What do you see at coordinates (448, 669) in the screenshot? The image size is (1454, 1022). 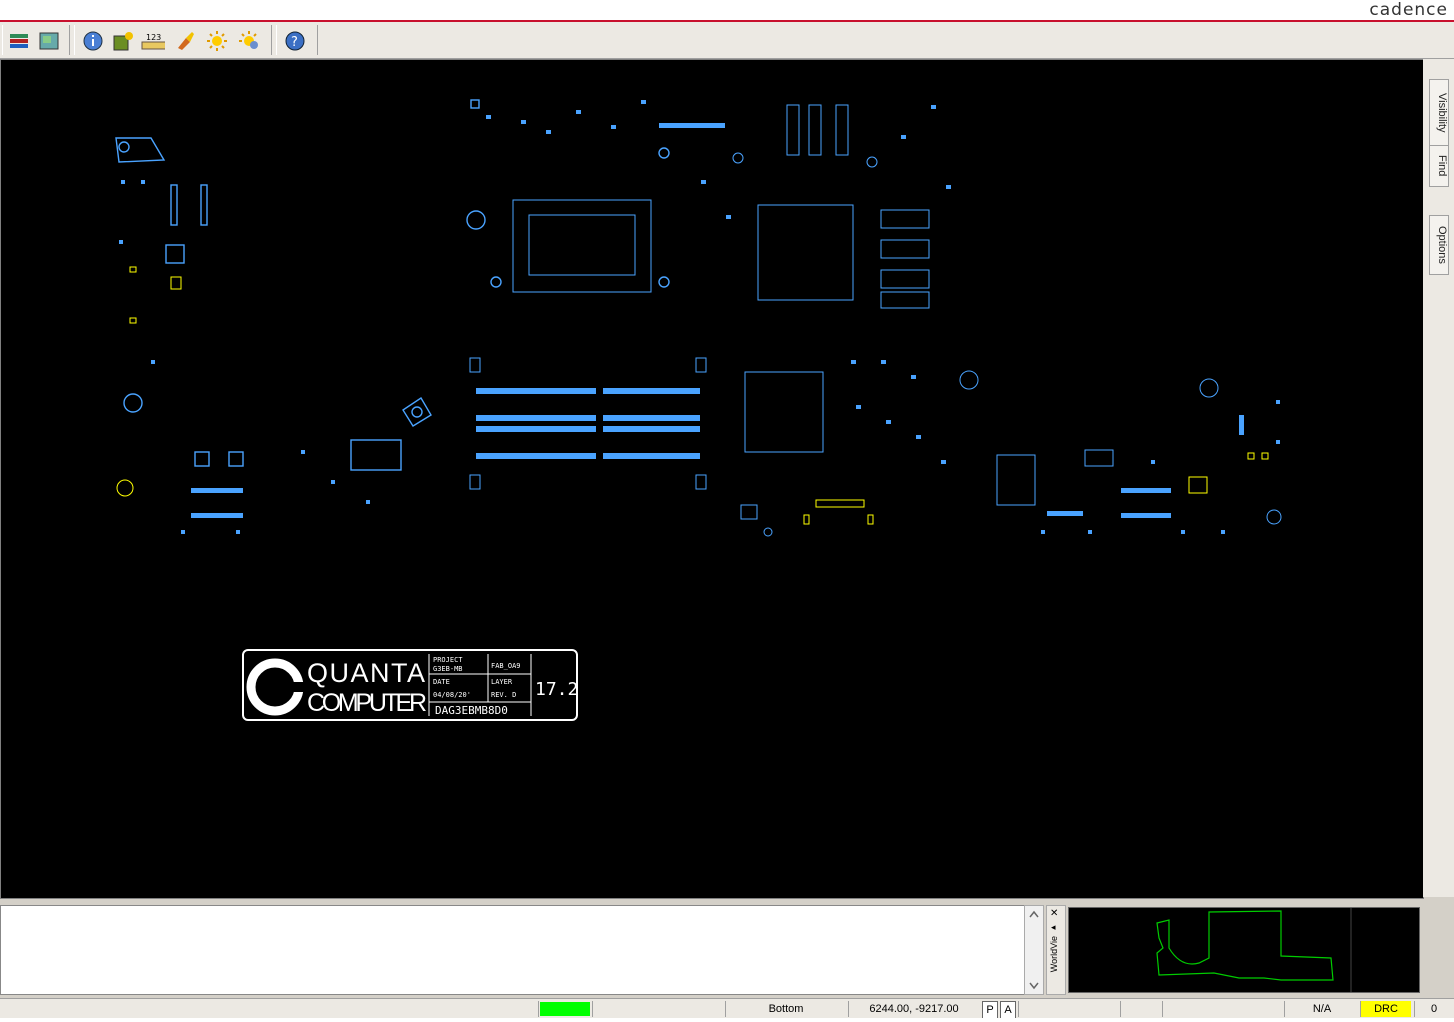 I see `project-value: G3EB-MB` at bounding box center [448, 669].